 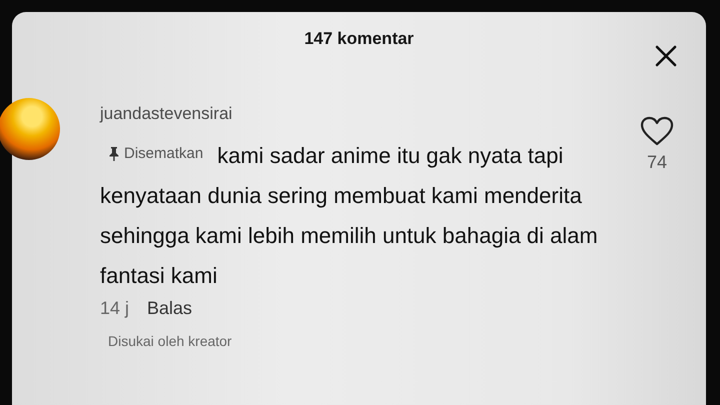 What do you see at coordinates (156, 154) in the screenshot?
I see `pinned-label: Disematkan` at bounding box center [156, 154].